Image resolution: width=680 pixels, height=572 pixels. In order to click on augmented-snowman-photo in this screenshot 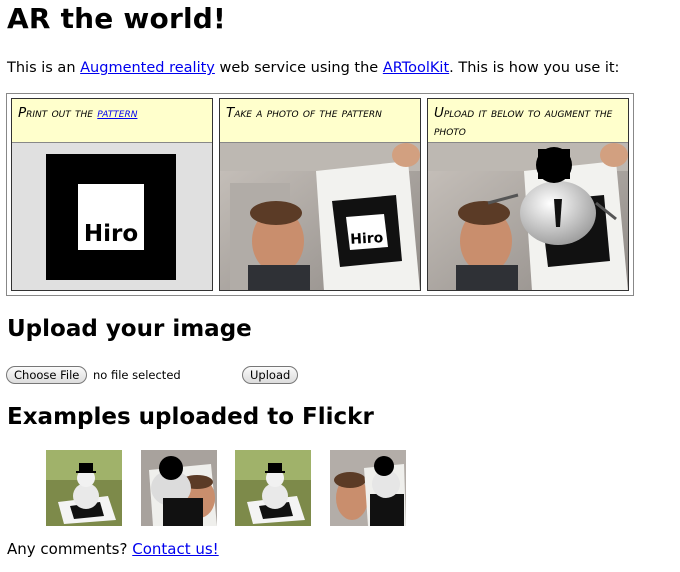, I will do `click(528, 216)`.